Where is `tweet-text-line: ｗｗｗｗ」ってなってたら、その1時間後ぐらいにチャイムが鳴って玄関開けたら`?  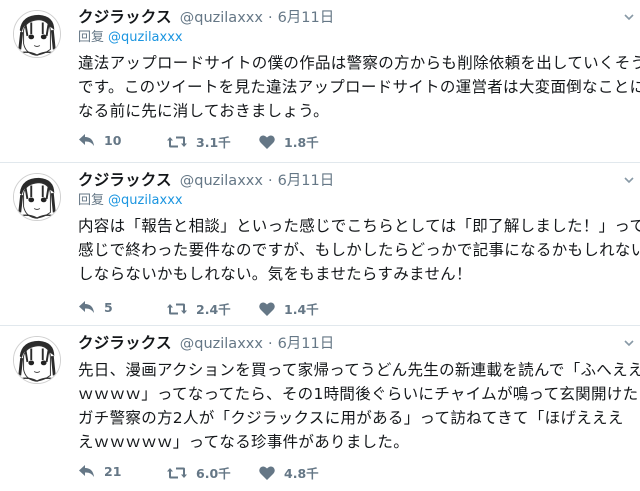
tweet-text-line: ｗｗｗｗ」ってなってたら、その1時間後ぐらいにチャイムが鳴って玄関開けたら is located at coordinates (359, 394).